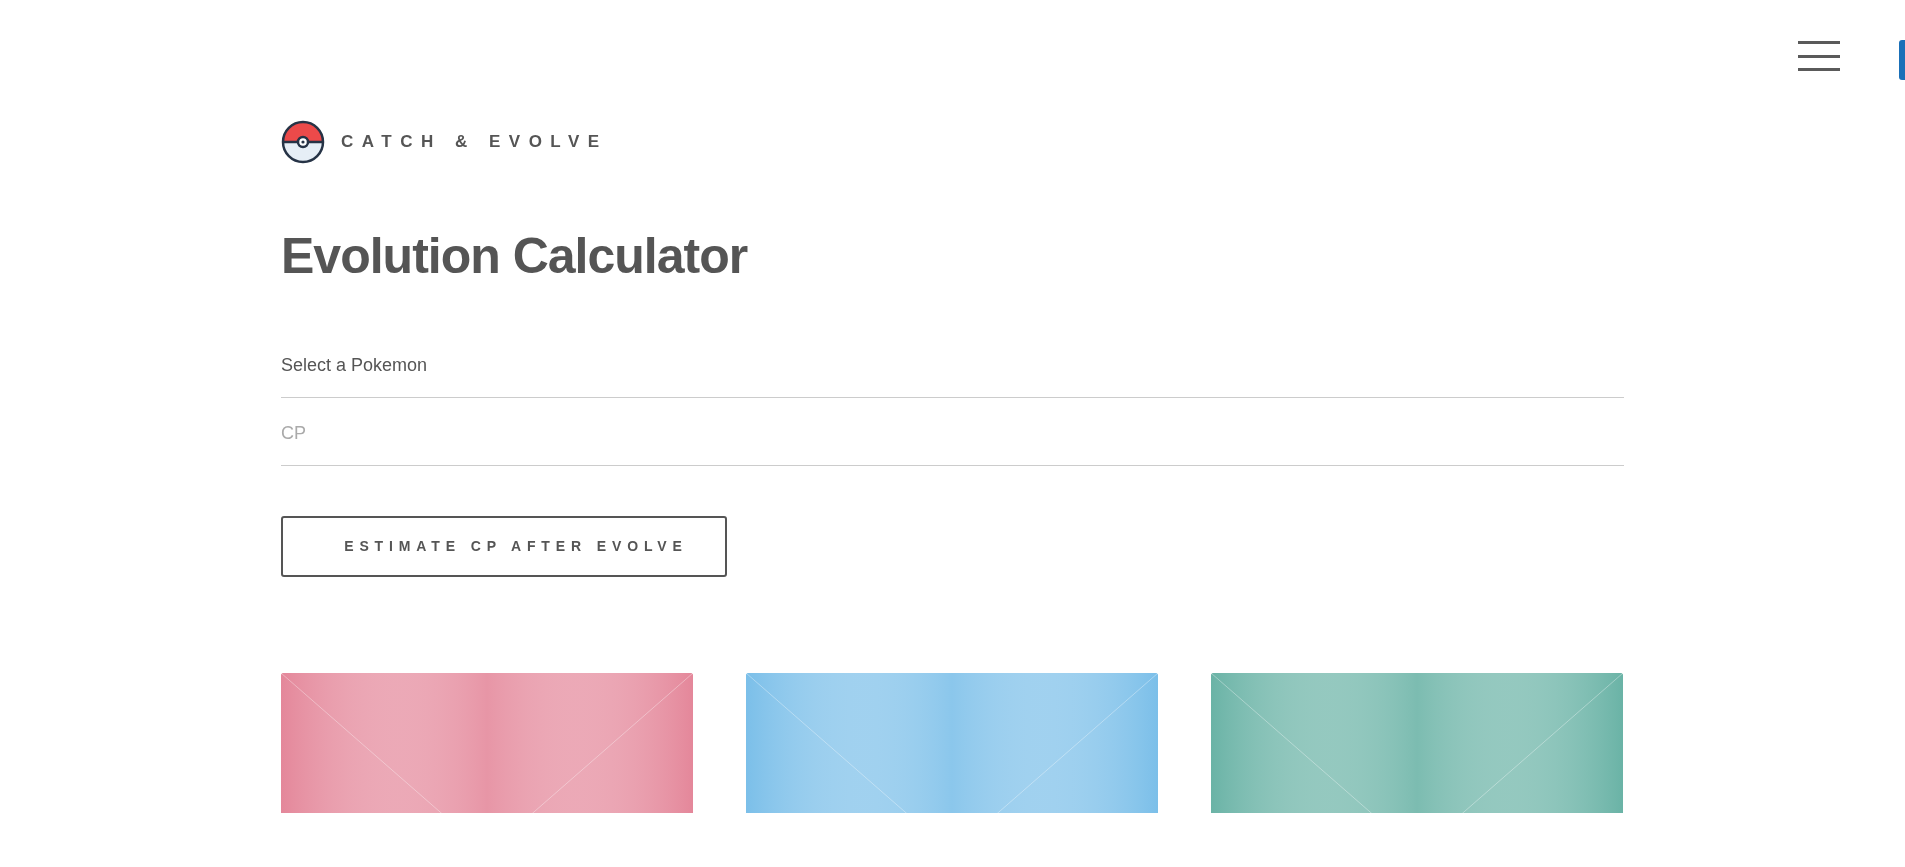 The image size is (1905, 867). Describe the element at coordinates (303, 142) in the screenshot. I see `pokeball-logo` at that location.